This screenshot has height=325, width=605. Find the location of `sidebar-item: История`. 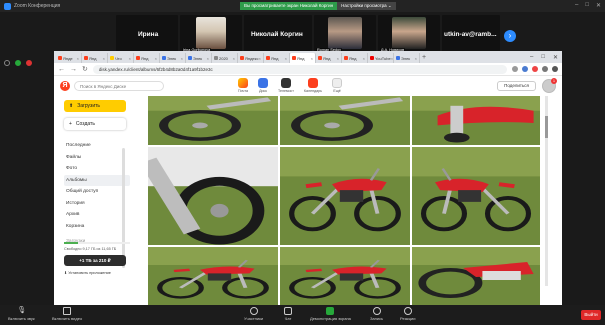

sidebar-item: История is located at coordinates (97, 204).